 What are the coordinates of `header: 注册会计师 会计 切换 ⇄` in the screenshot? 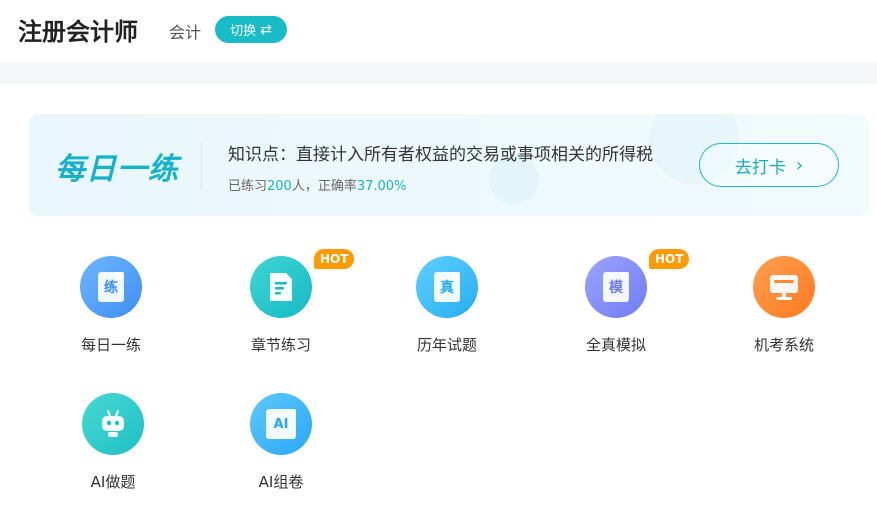 It's located at (438, 31).